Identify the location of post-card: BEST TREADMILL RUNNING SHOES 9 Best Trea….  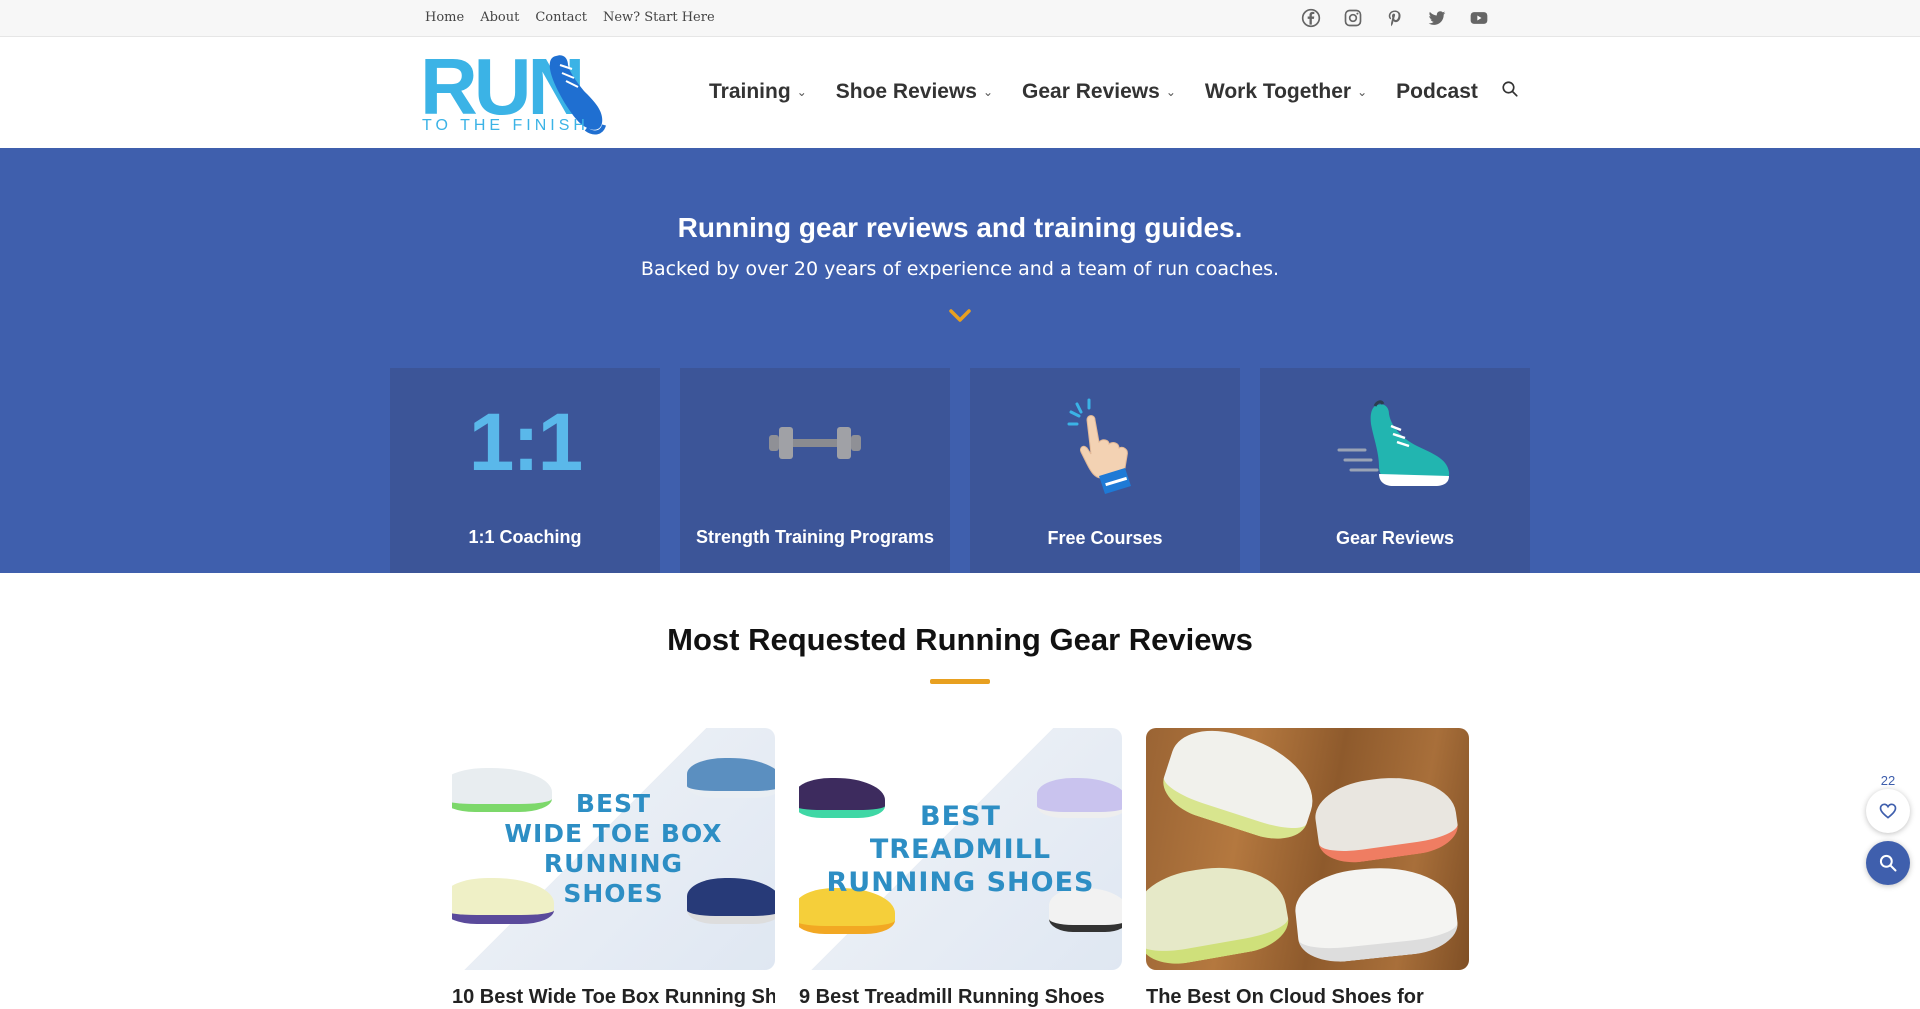
(960, 868).